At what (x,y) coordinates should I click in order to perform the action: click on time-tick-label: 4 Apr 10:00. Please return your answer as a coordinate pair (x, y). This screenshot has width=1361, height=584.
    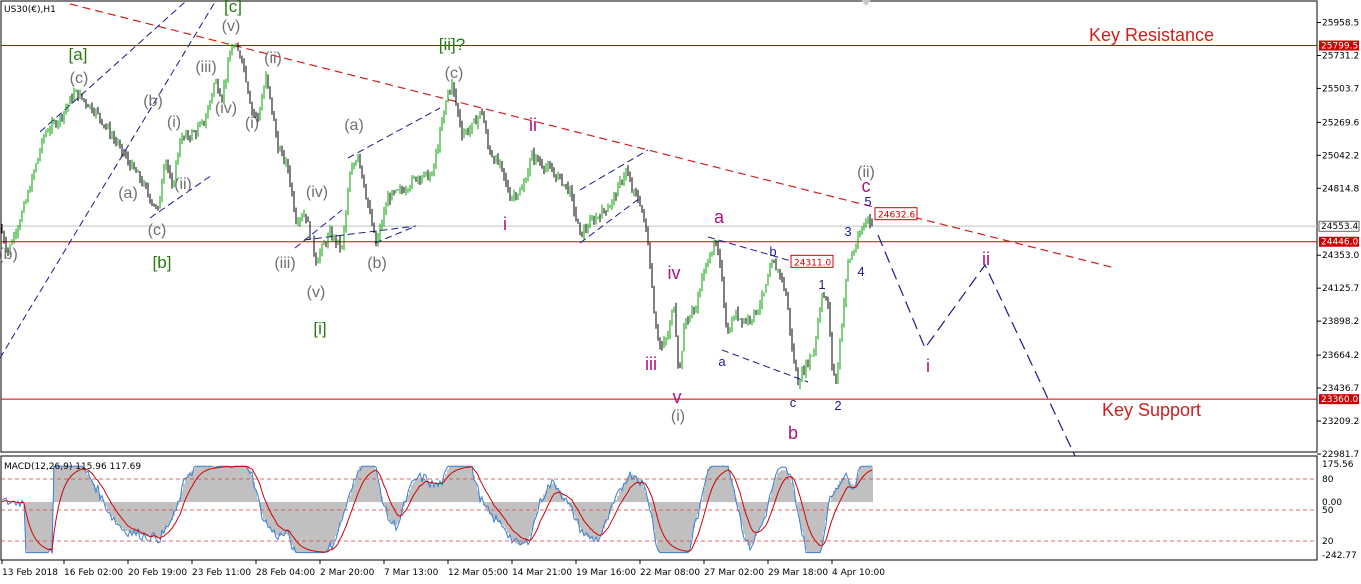
    Looking at the image, I should click on (858, 573).